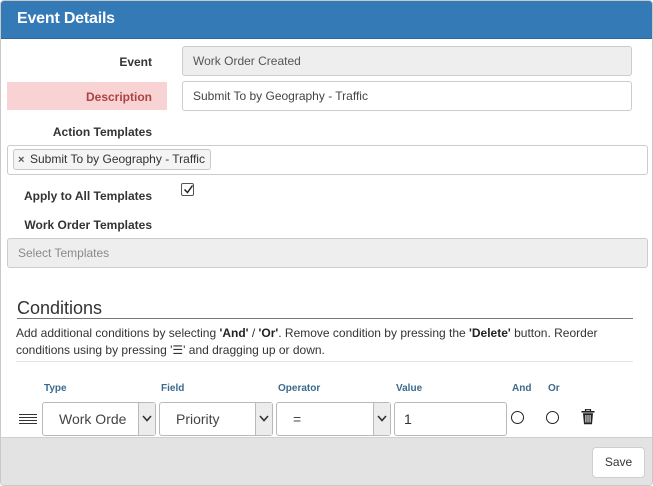 The image size is (653, 486). Describe the element at coordinates (522, 388) in the screenshot. I see `column-label-and: And` at that location.